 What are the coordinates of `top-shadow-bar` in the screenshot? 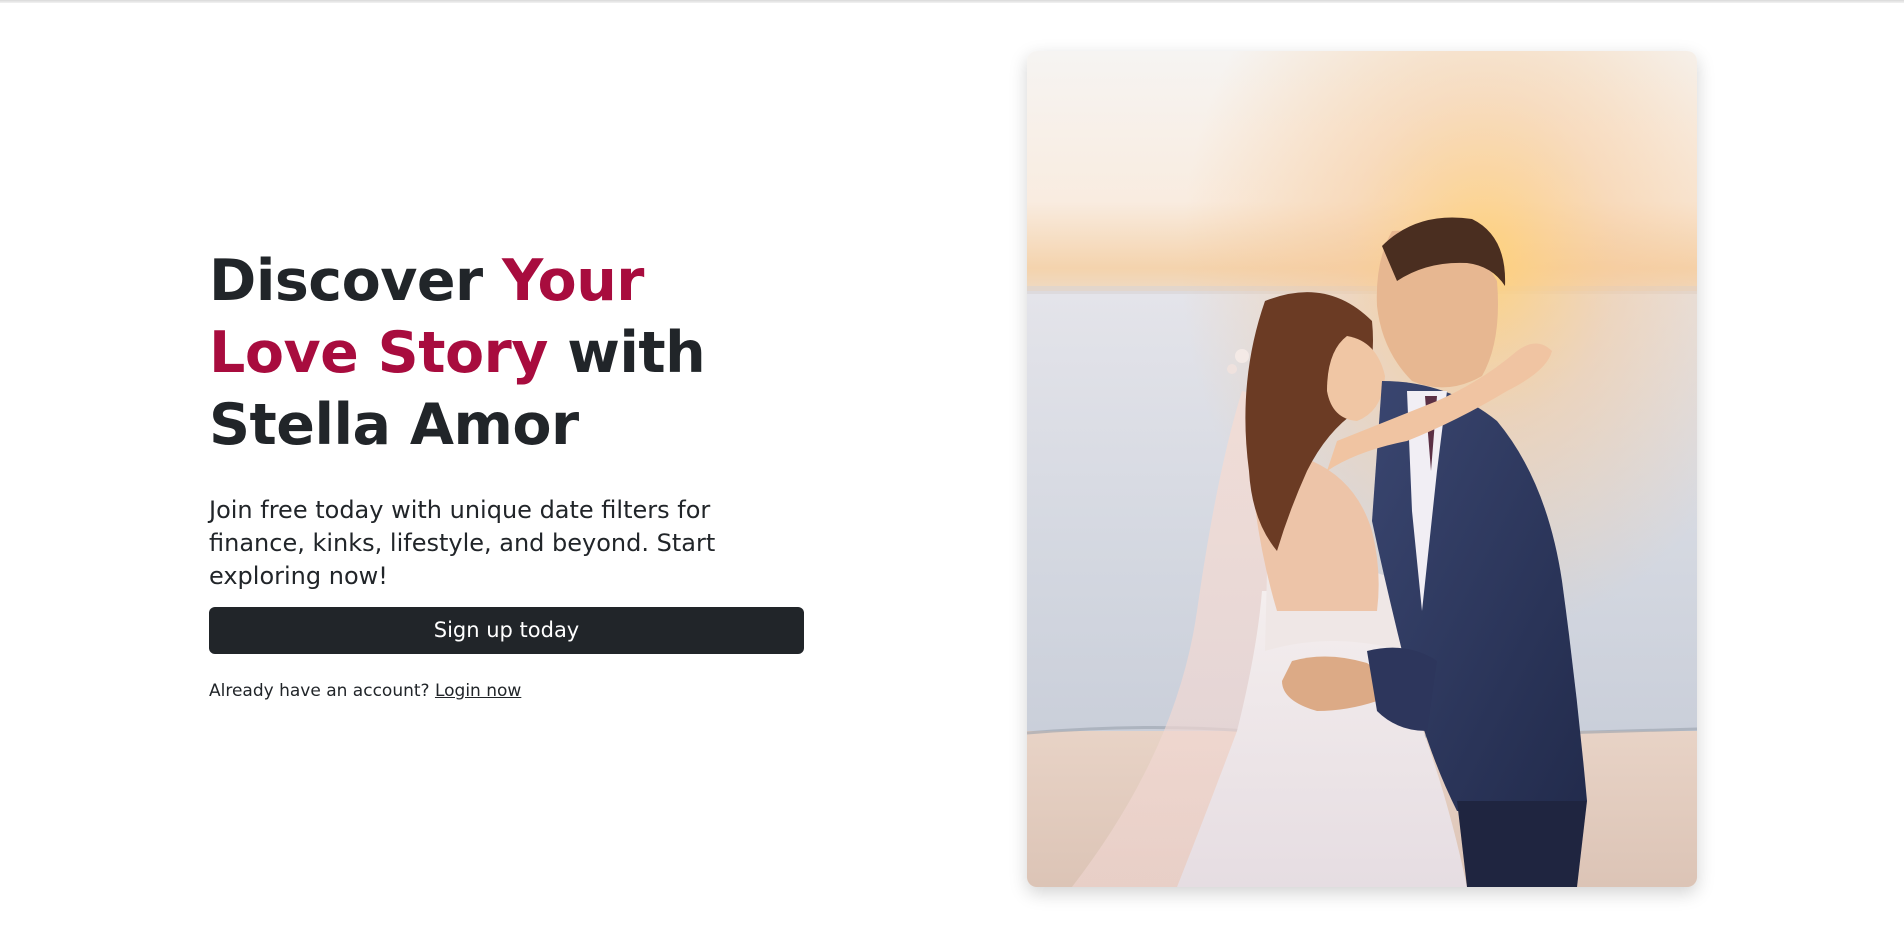 It's located at (952, 1).